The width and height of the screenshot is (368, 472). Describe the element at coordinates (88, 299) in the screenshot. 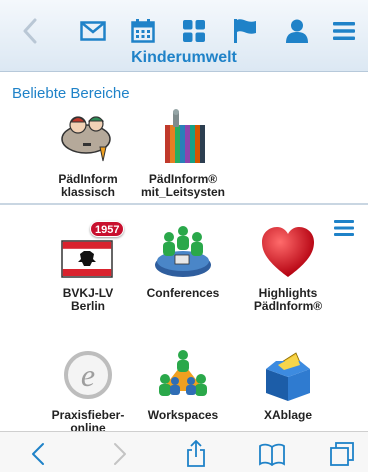

I see `tile-label: BVKJ-LV Berlin` at that location.